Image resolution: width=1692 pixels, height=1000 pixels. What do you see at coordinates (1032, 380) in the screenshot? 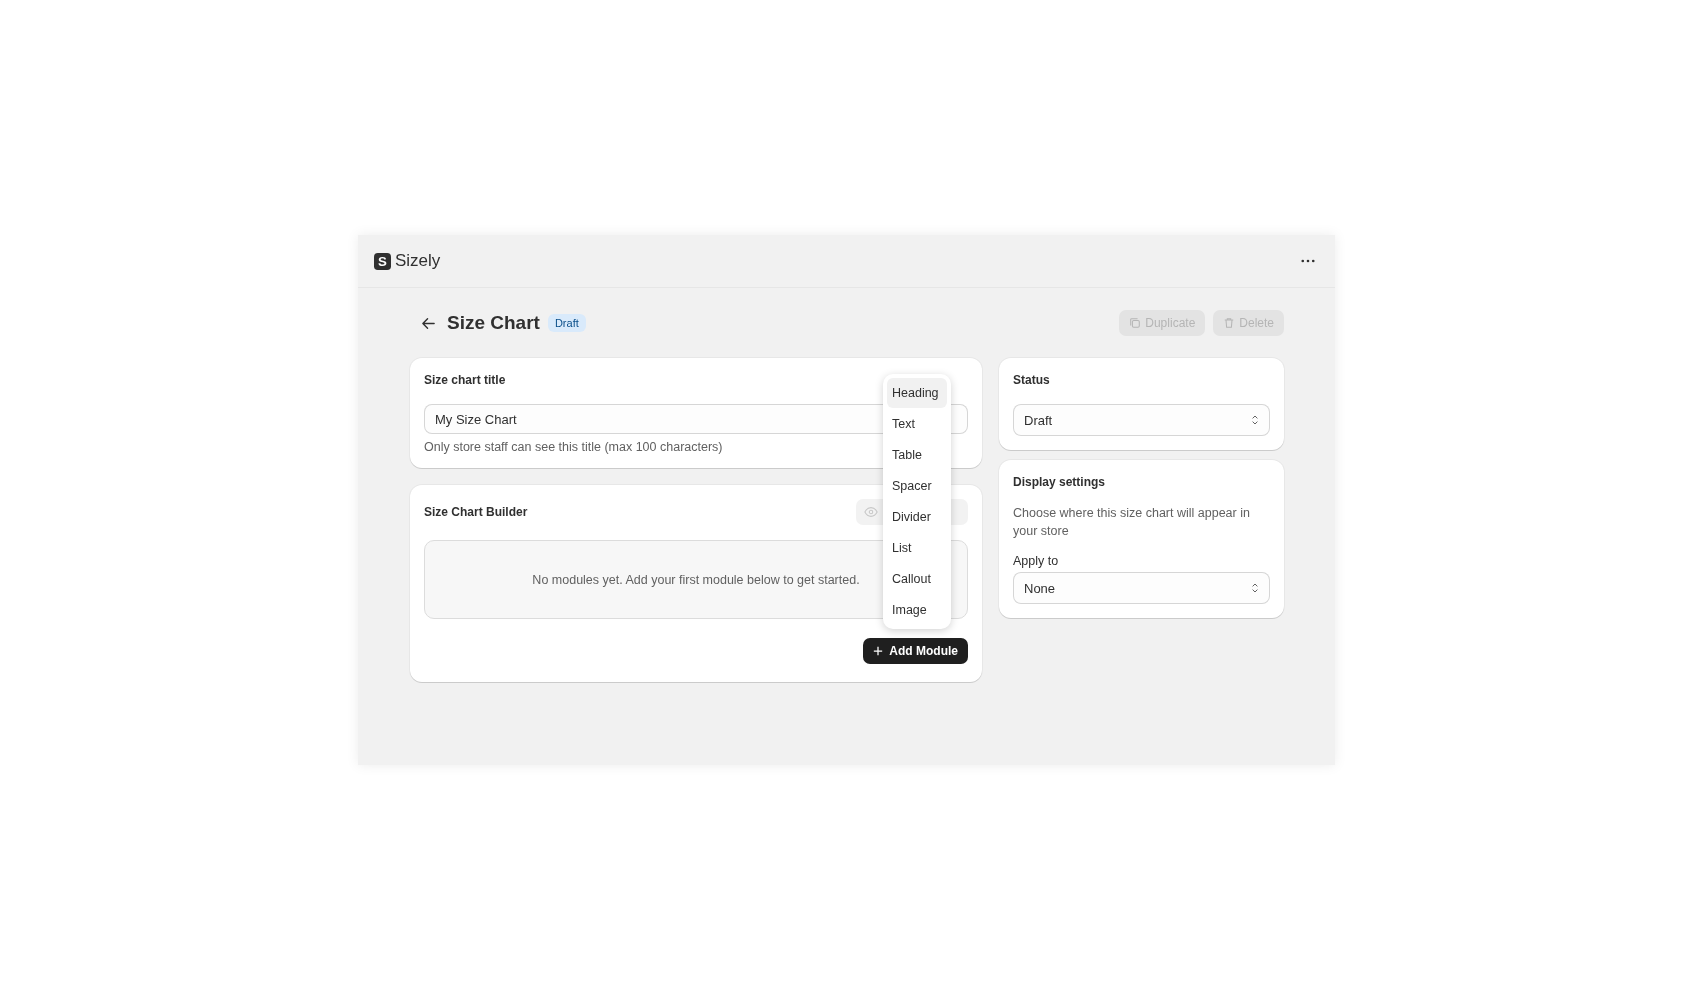
I see `card-heading: Status` at bounding box center [1032, 380].